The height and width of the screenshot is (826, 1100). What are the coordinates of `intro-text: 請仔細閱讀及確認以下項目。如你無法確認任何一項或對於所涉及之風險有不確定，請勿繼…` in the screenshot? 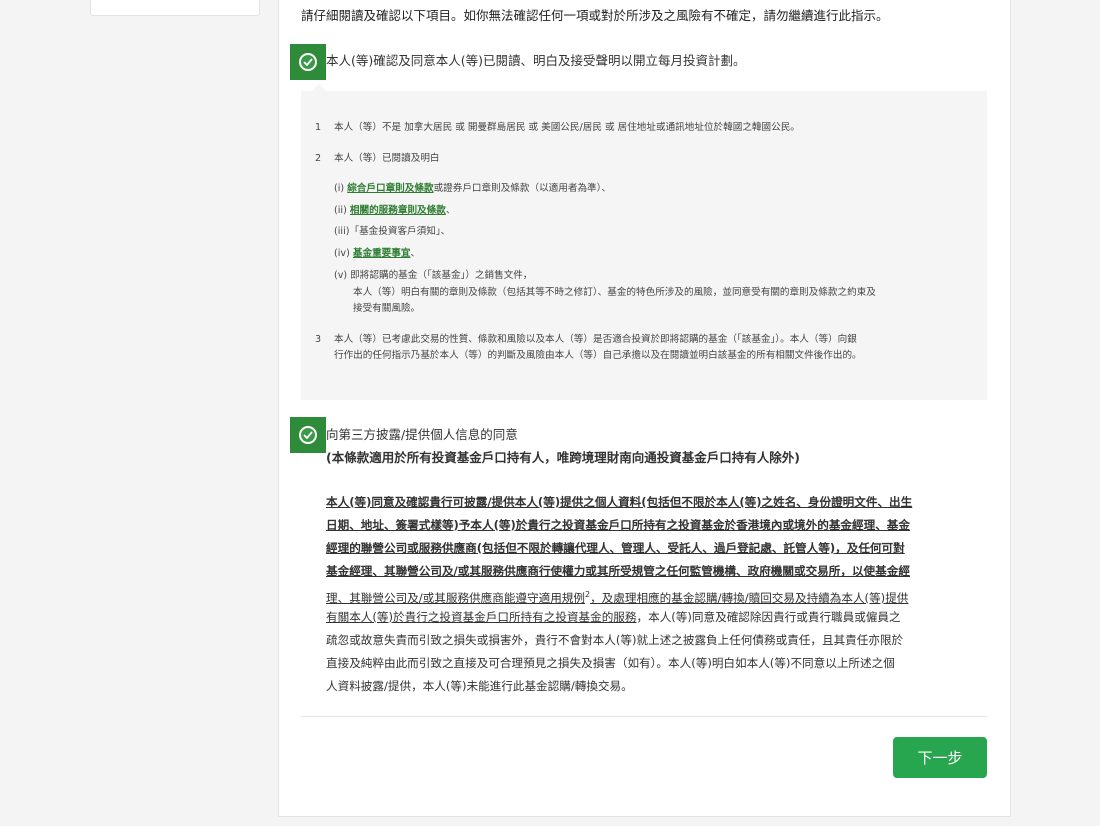 It's located at (595, 15).